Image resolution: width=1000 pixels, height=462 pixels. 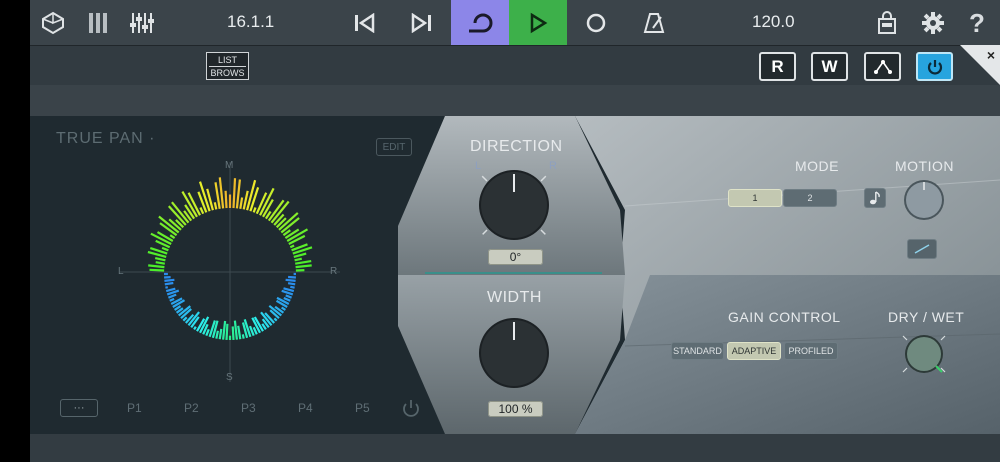 What do you see at coordinates (933, 23) in the screenshot?
I see `gear-icon` at bounding box center [933, 23].